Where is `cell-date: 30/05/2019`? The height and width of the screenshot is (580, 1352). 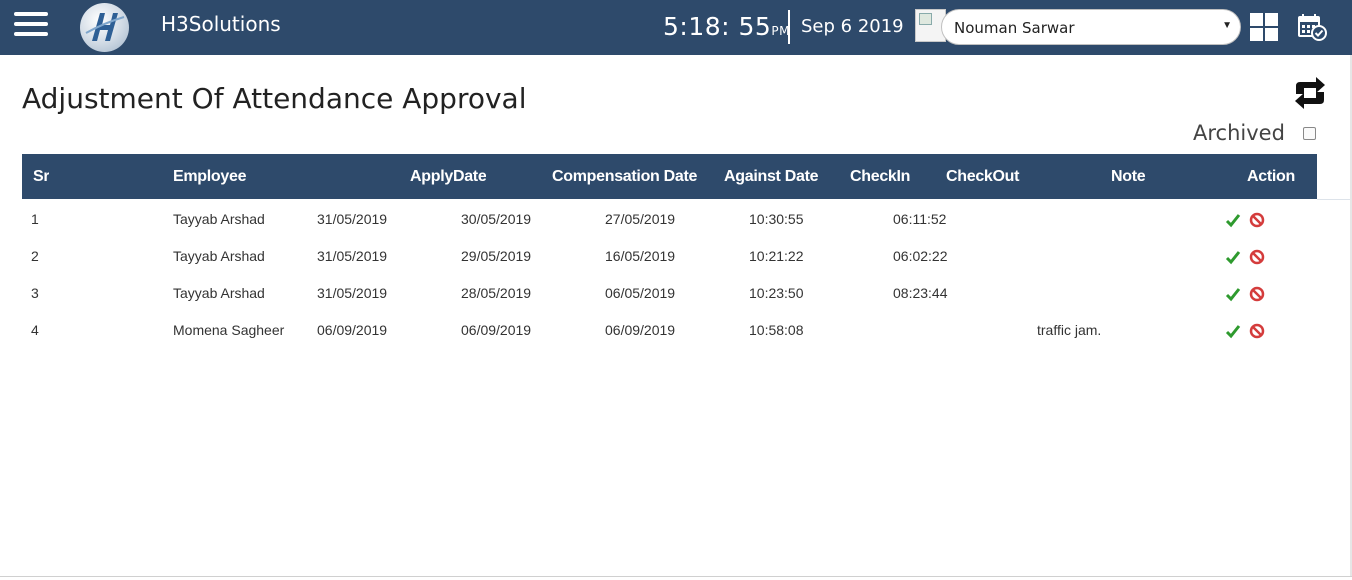 cell-date: 30/05/2019 is located at coordinates (496, 219).